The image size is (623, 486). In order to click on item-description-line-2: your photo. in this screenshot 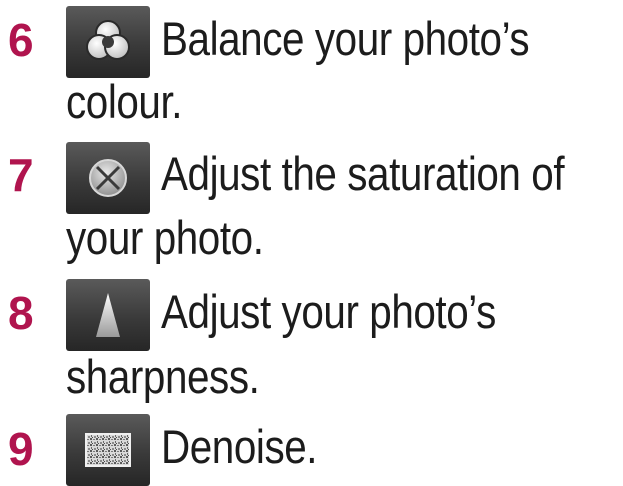, I will do `click(165, 237)`.